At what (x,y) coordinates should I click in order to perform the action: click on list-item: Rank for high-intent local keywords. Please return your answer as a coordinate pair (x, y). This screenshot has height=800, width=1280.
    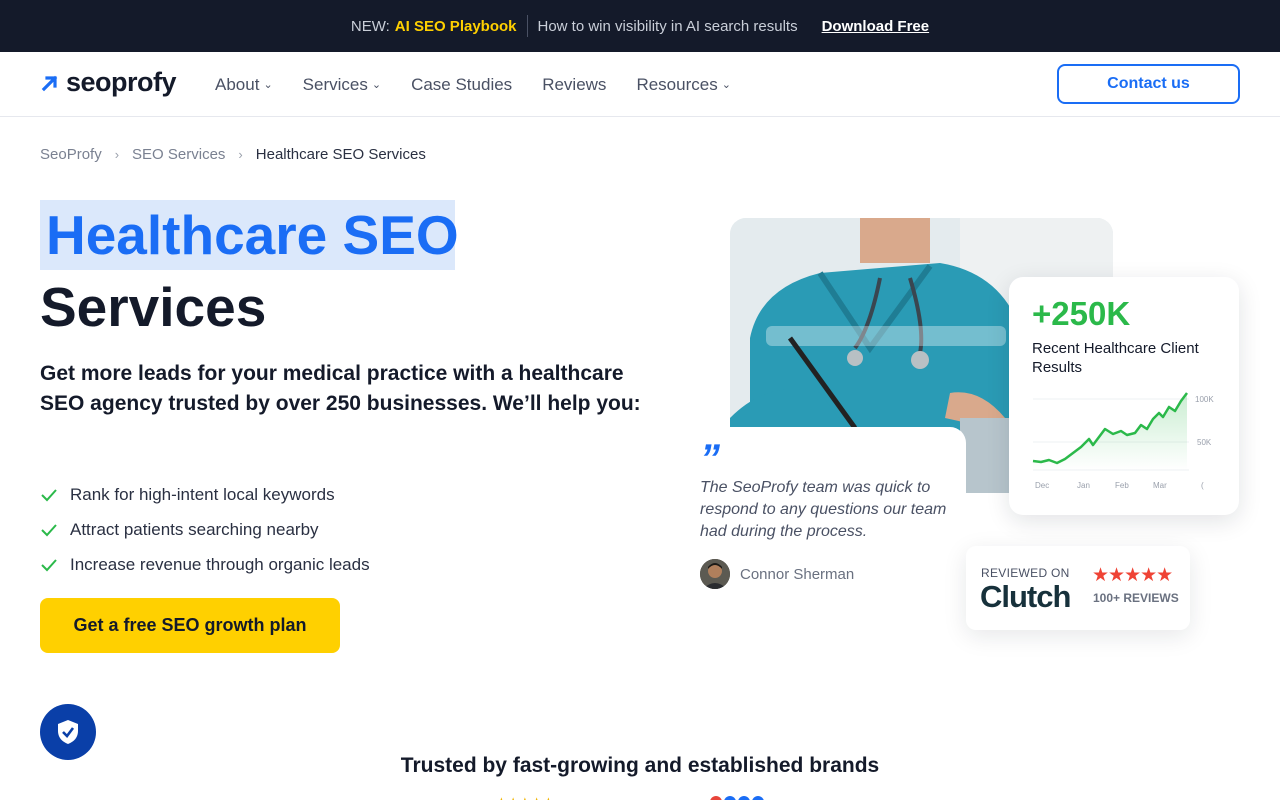
    Looking at the image, I should click on (205, 494).